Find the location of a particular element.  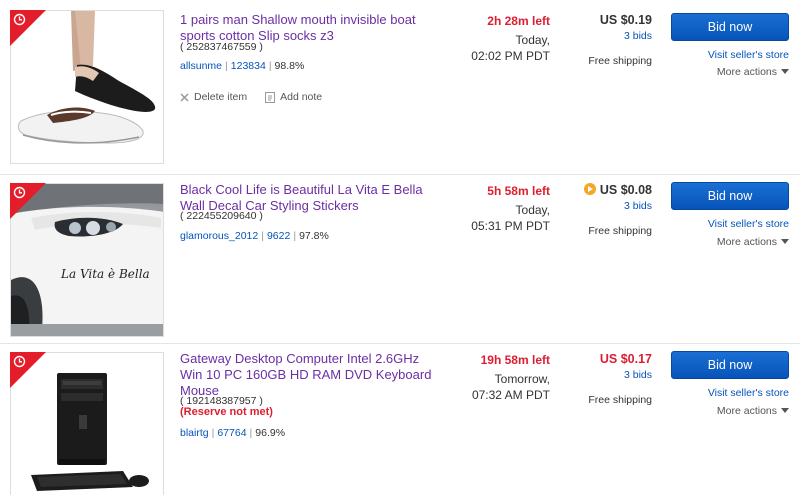

seller-name-link: glamorous_2012 is located at coordinates (219, 236).